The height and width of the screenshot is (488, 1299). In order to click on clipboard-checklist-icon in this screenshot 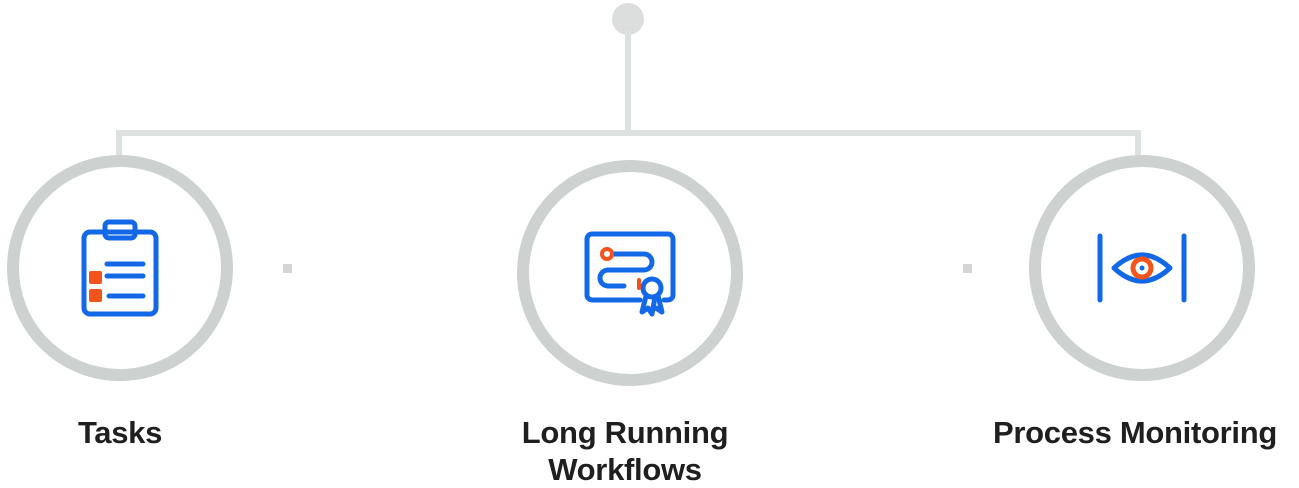, I will do `click(120, 268)`.